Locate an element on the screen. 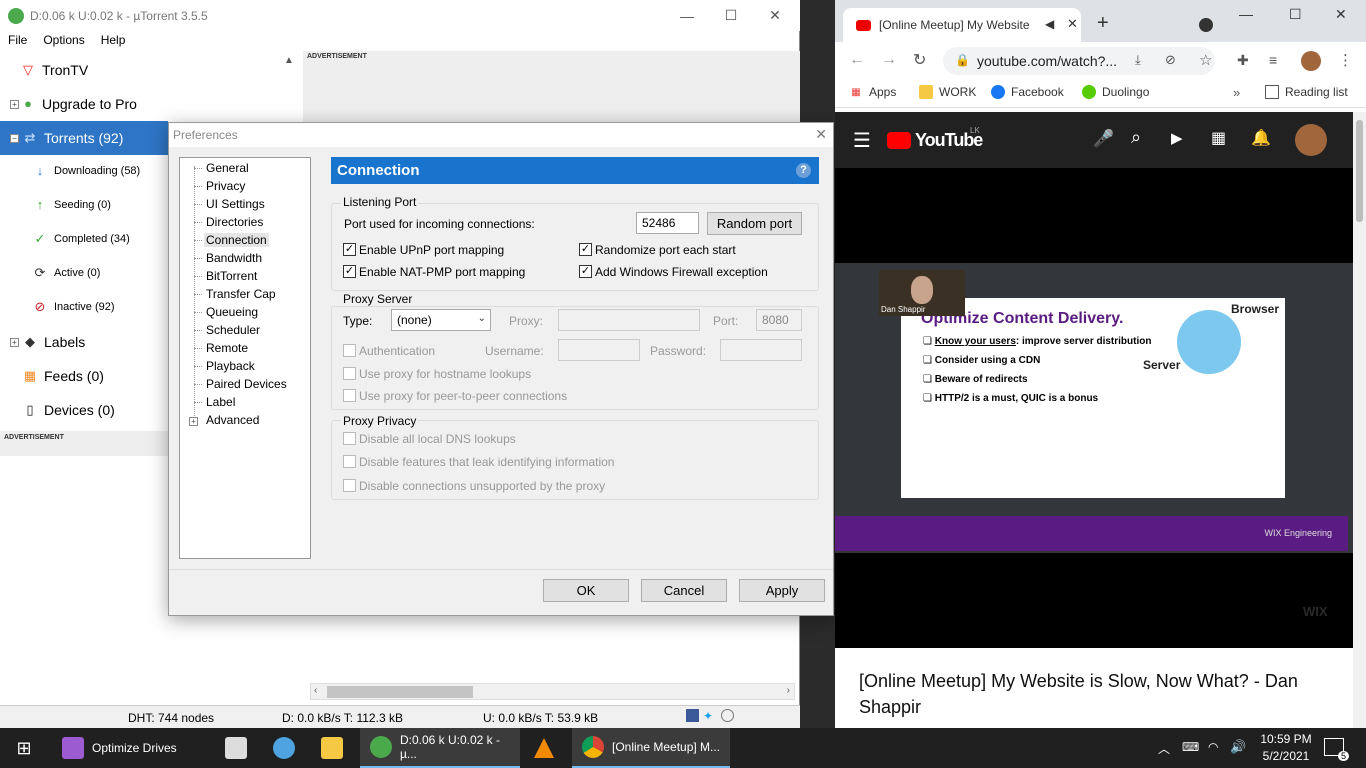  menu-help: Help is located at coordinates (113, 41).